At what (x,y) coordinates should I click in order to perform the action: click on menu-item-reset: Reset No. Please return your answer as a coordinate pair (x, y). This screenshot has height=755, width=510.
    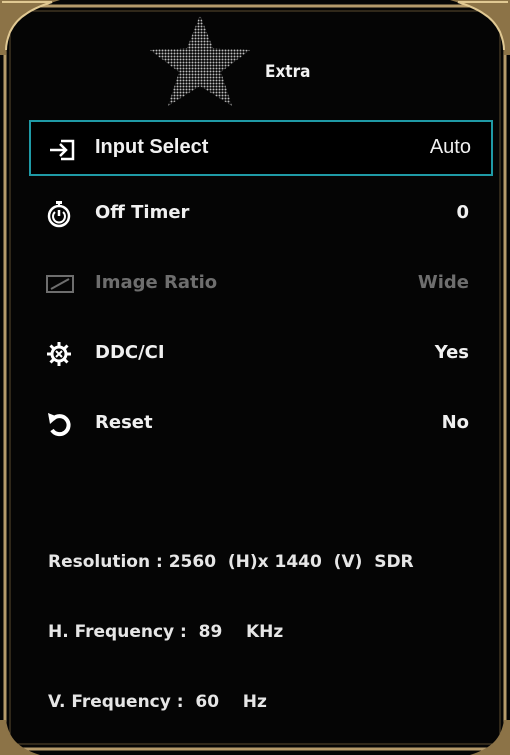
    Looking at the image, I should click on (261, 424).